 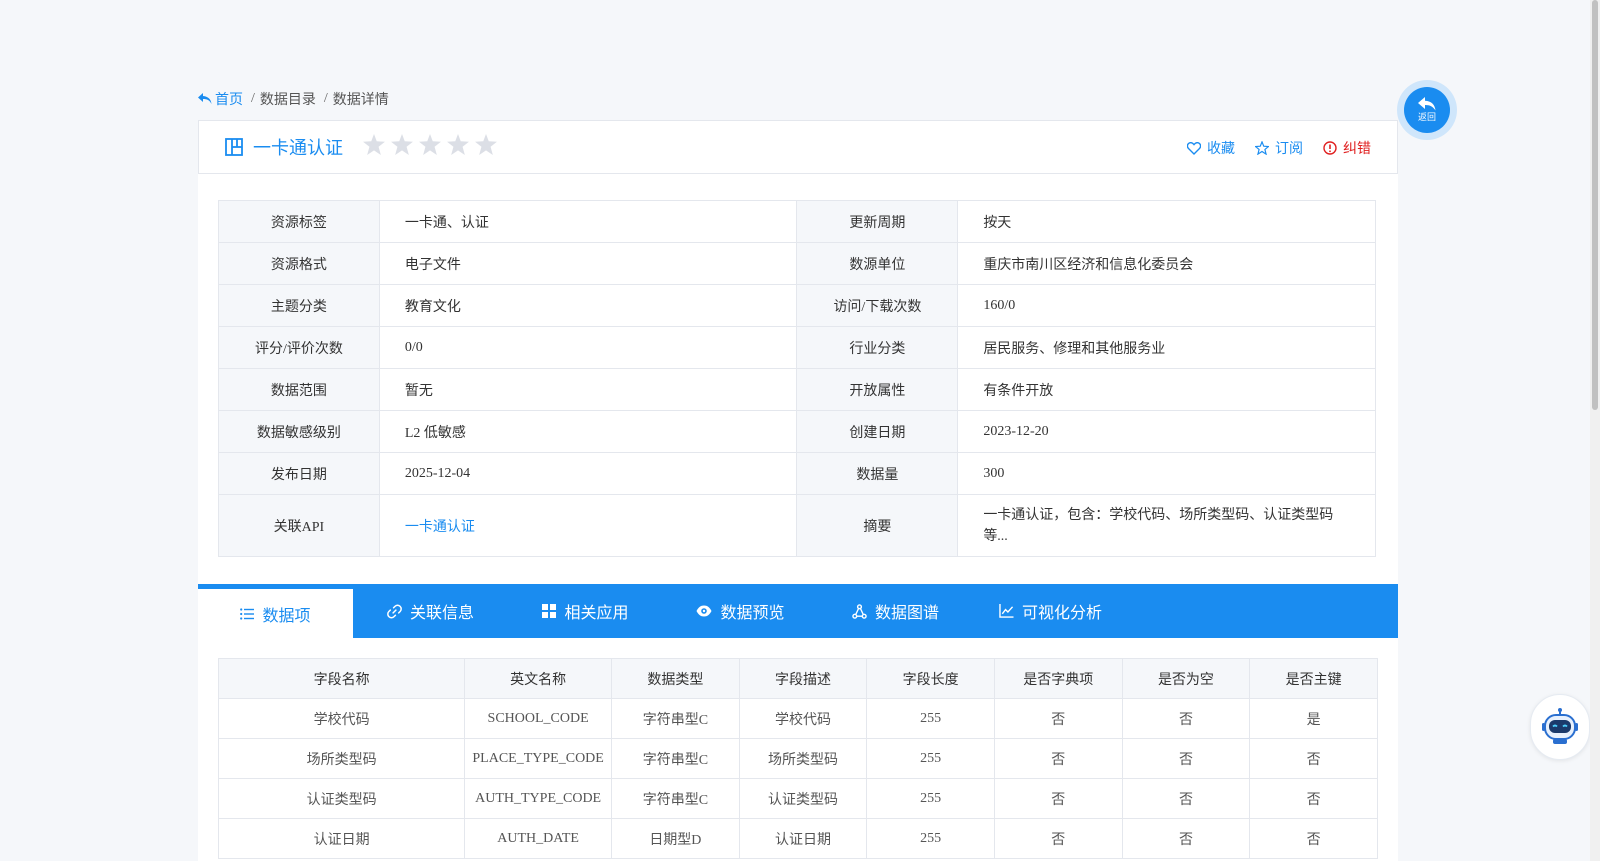 I want to click on info-row: 发布日期 2025-12-04 数据量 300, so click(x=797, y=473).